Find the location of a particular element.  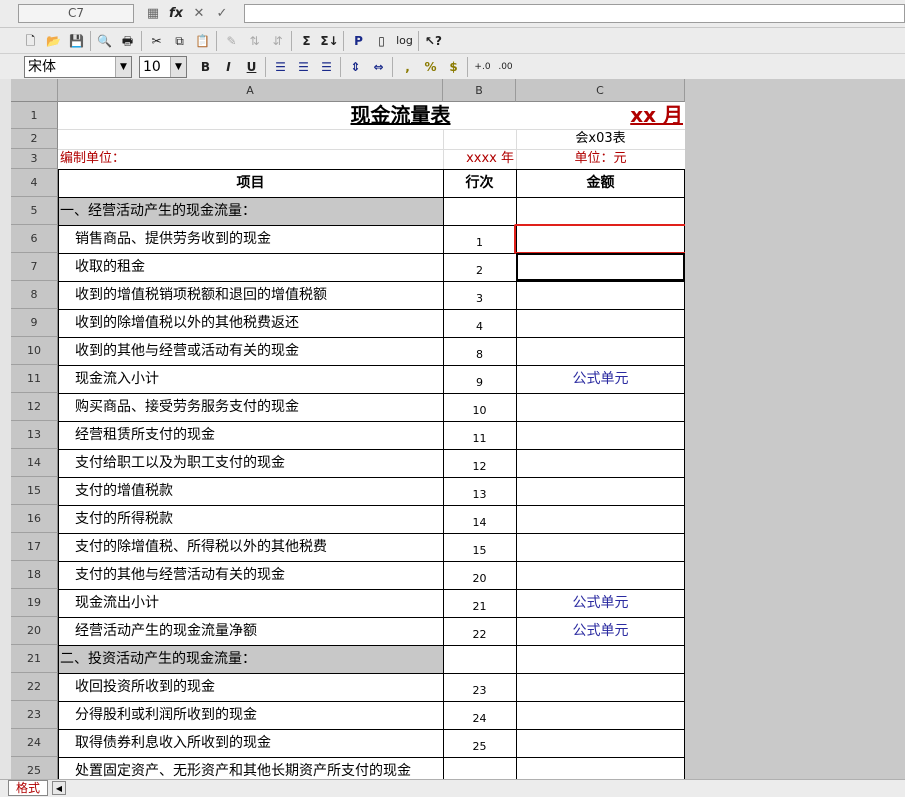

item-cell: 取得债券利息收入所收到的现金 is located at coordinates (250, 743).